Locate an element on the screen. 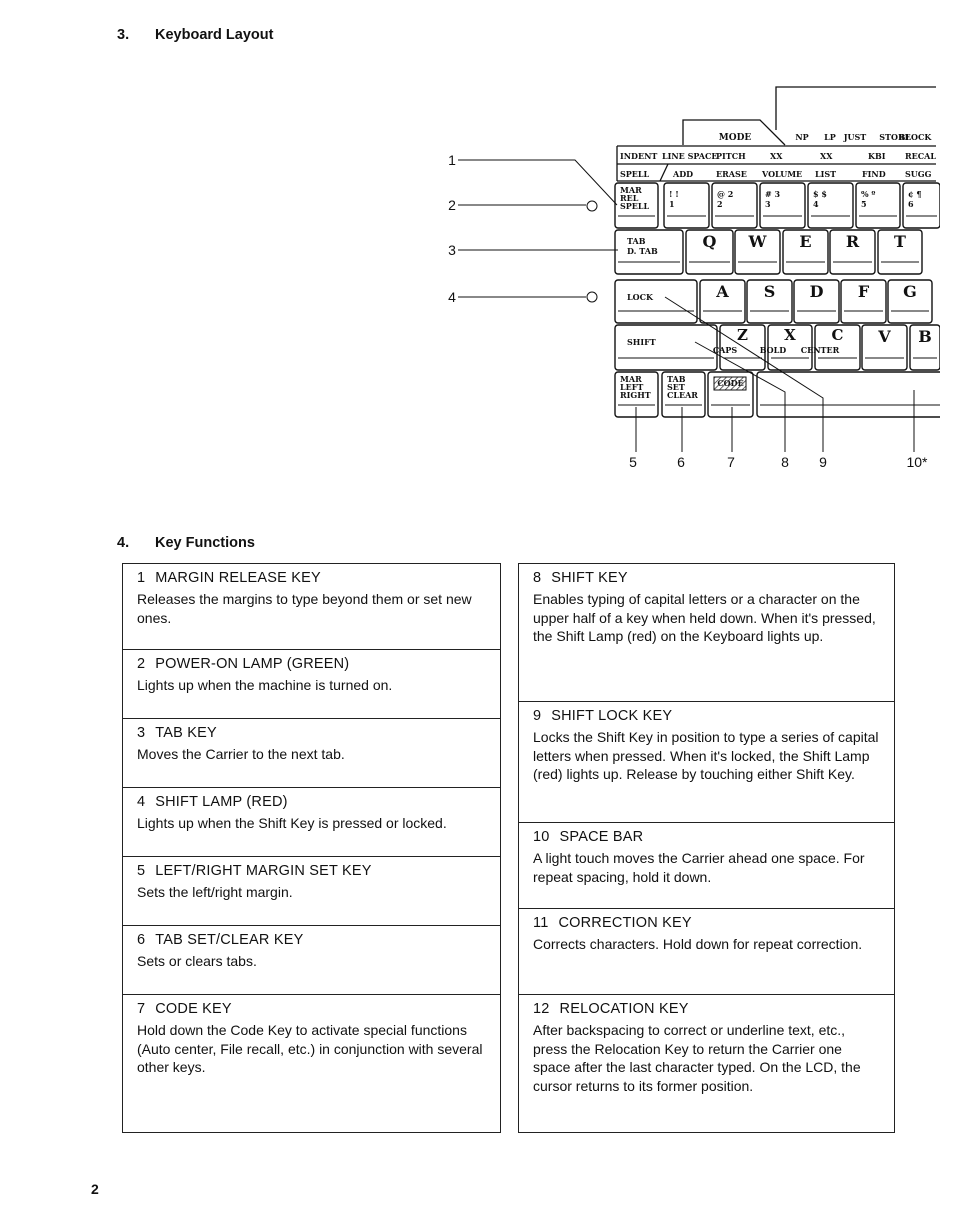 This screenshot has height=1228, width=954. key-label: TAB is located at coordinates (636, 241).